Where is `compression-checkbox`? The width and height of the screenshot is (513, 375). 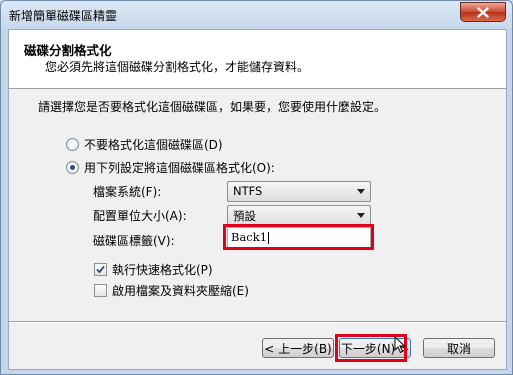
compression-checkbox is located at coordinates (100, 290).